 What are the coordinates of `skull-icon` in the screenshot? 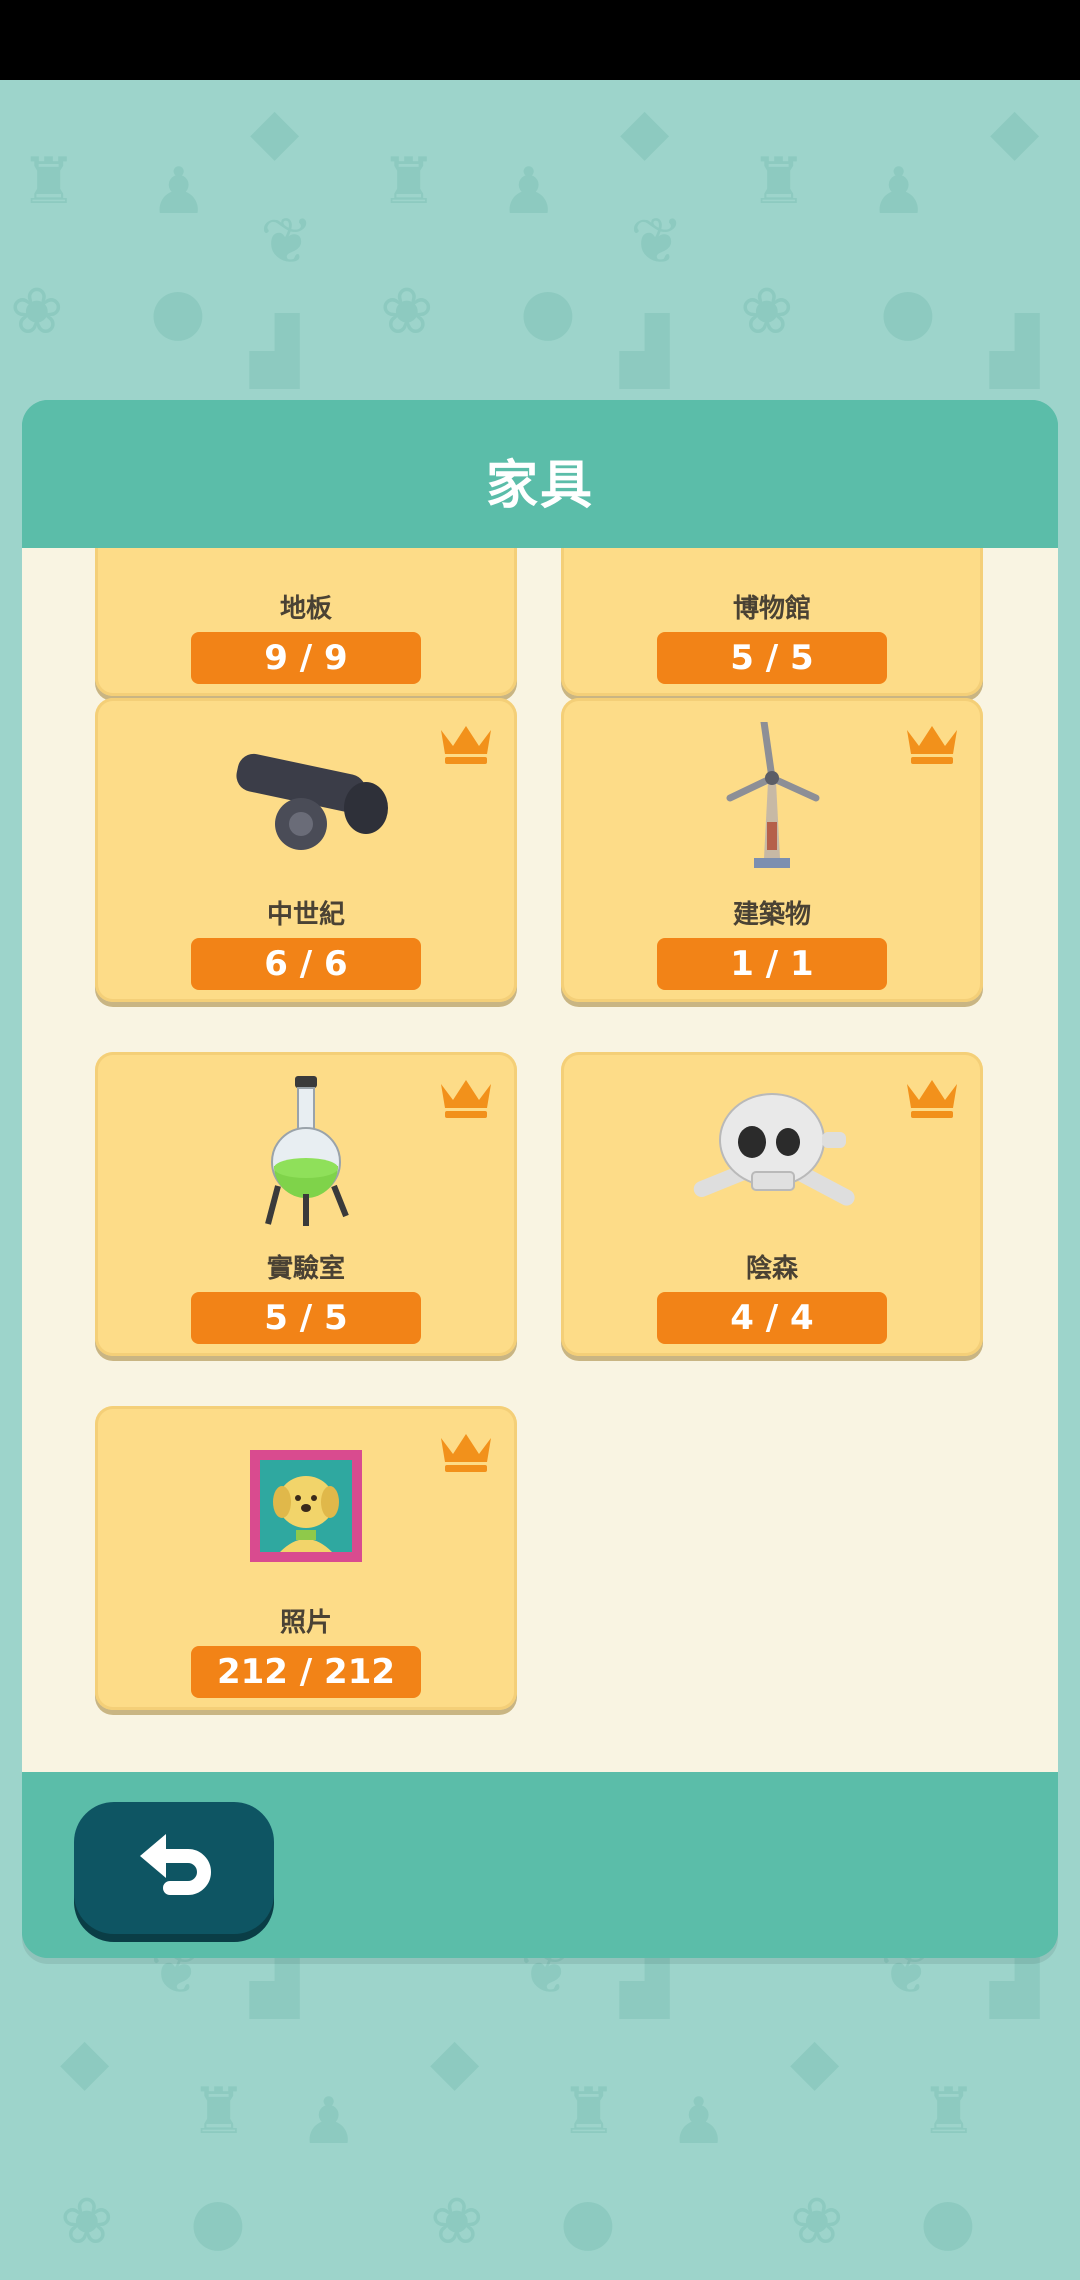 It's located at (774, 1149).